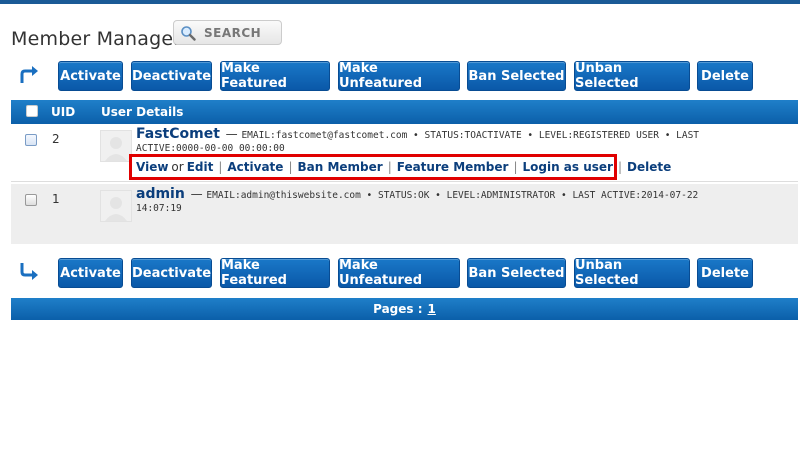 The image size is (800, 450). What do you see at coordinates (63, 112) in the screenshot?
I see `column-uid: UID` at bounding box center [63, 112].